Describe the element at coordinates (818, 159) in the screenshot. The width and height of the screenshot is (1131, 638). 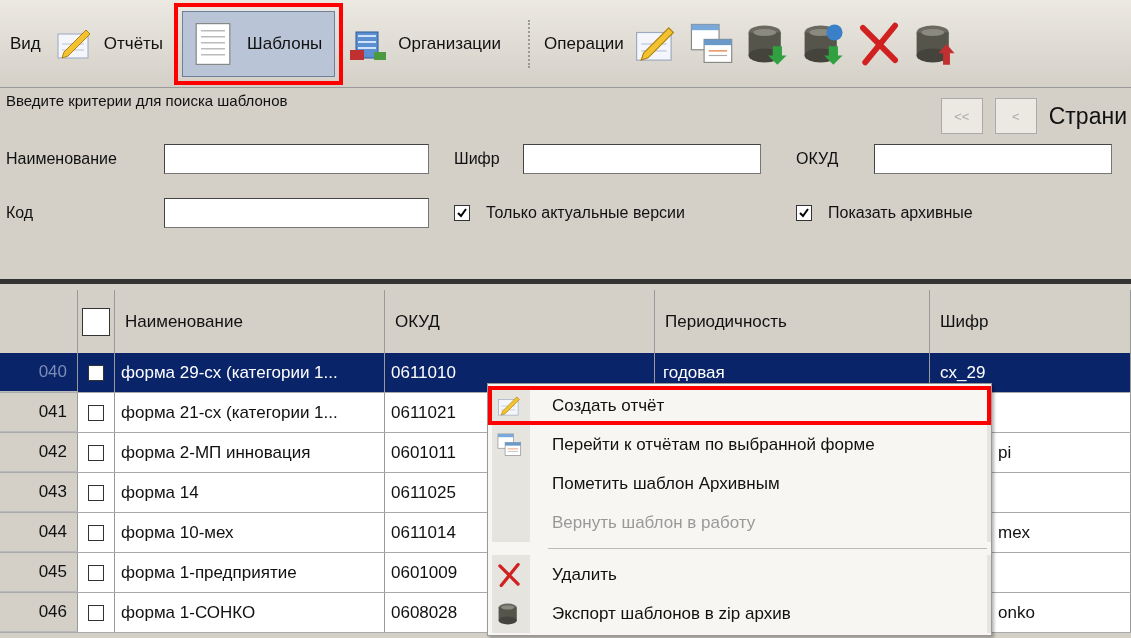
I see `field-label: ОКУД` at that location.